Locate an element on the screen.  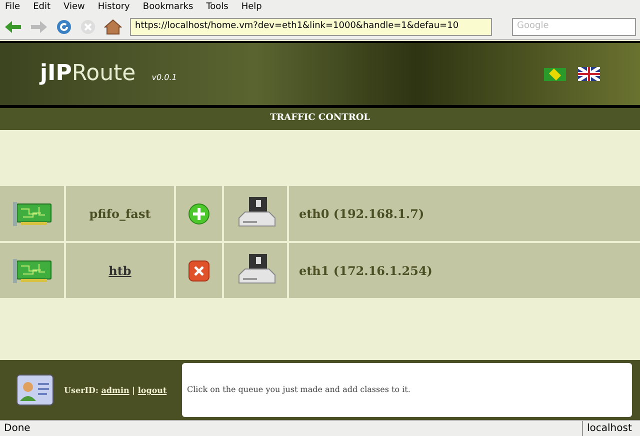
queue-name: pfifo_fast is located at coordinates (120, 214).